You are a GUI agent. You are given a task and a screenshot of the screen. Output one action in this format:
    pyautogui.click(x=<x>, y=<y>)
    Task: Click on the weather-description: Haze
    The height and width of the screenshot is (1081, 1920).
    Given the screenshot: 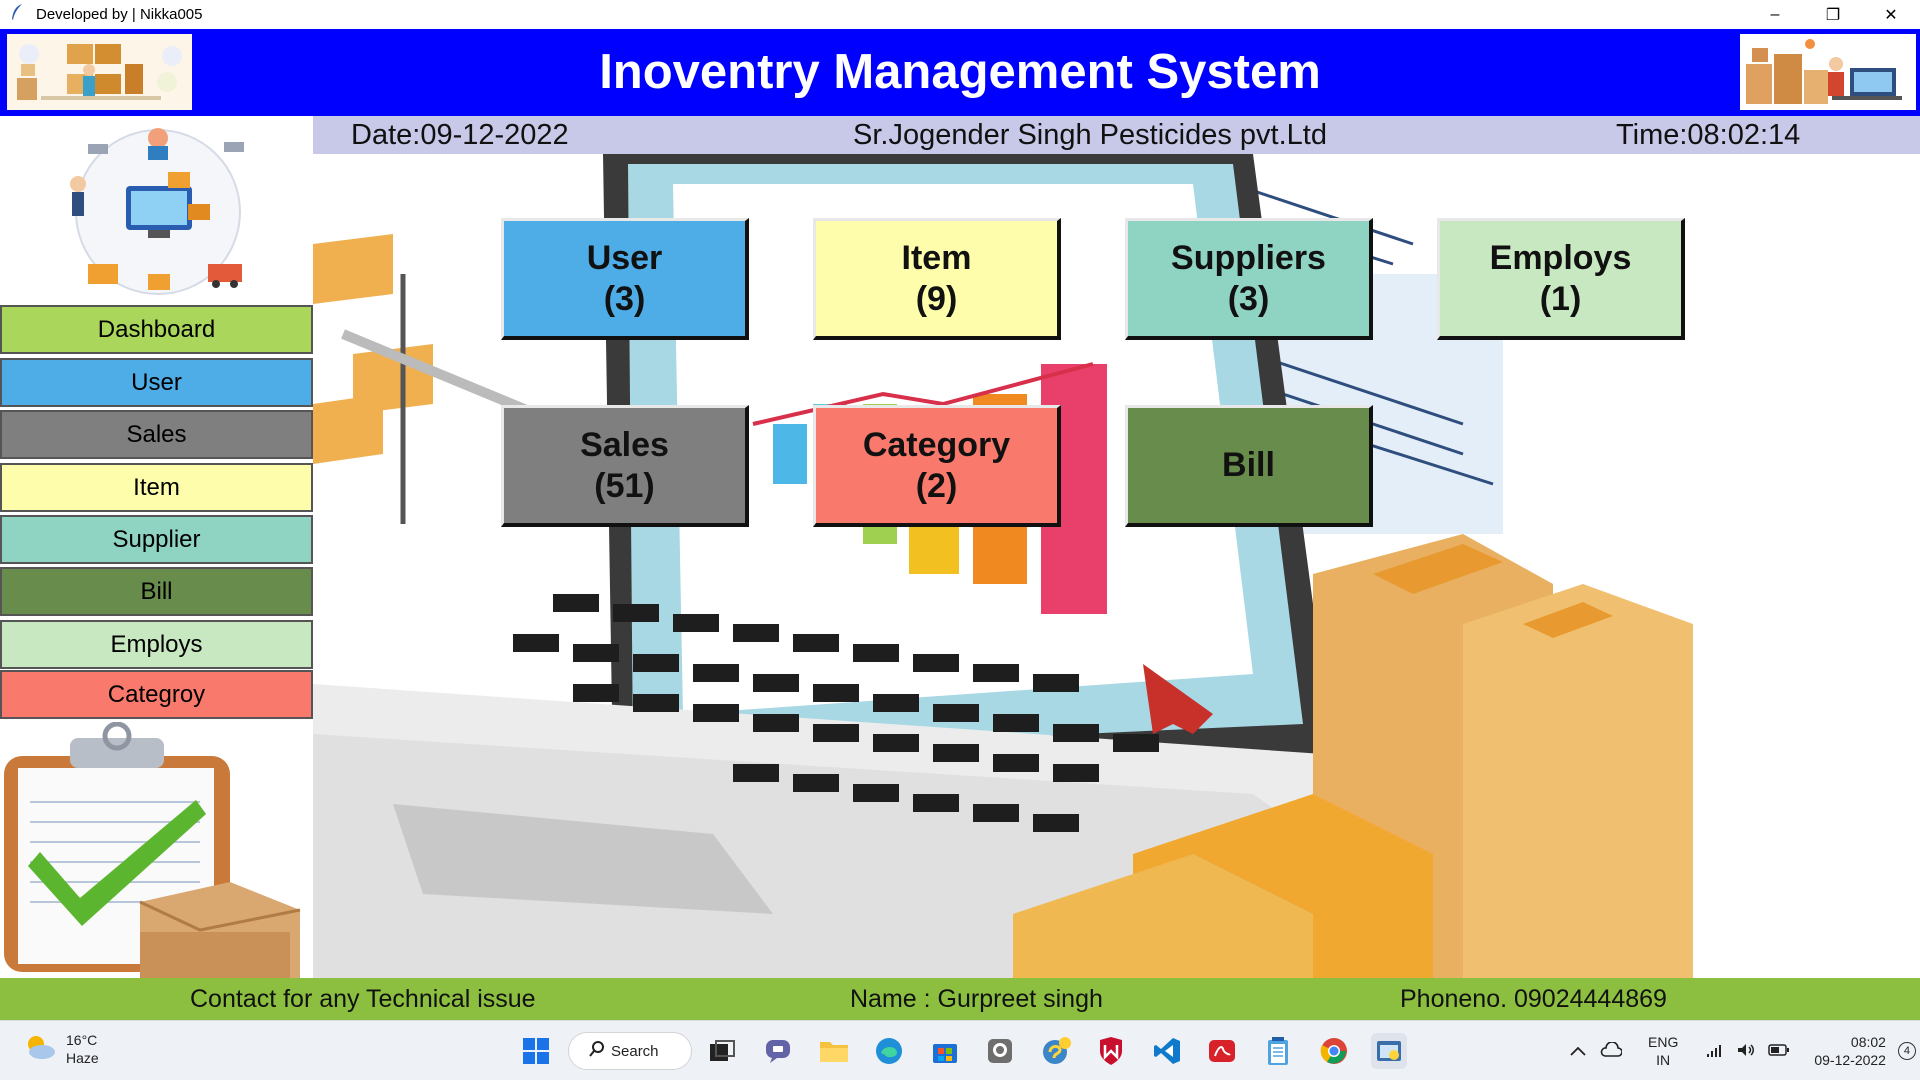 What is the action you would take?
    pyautogui.click(x=82, y=1058)
    